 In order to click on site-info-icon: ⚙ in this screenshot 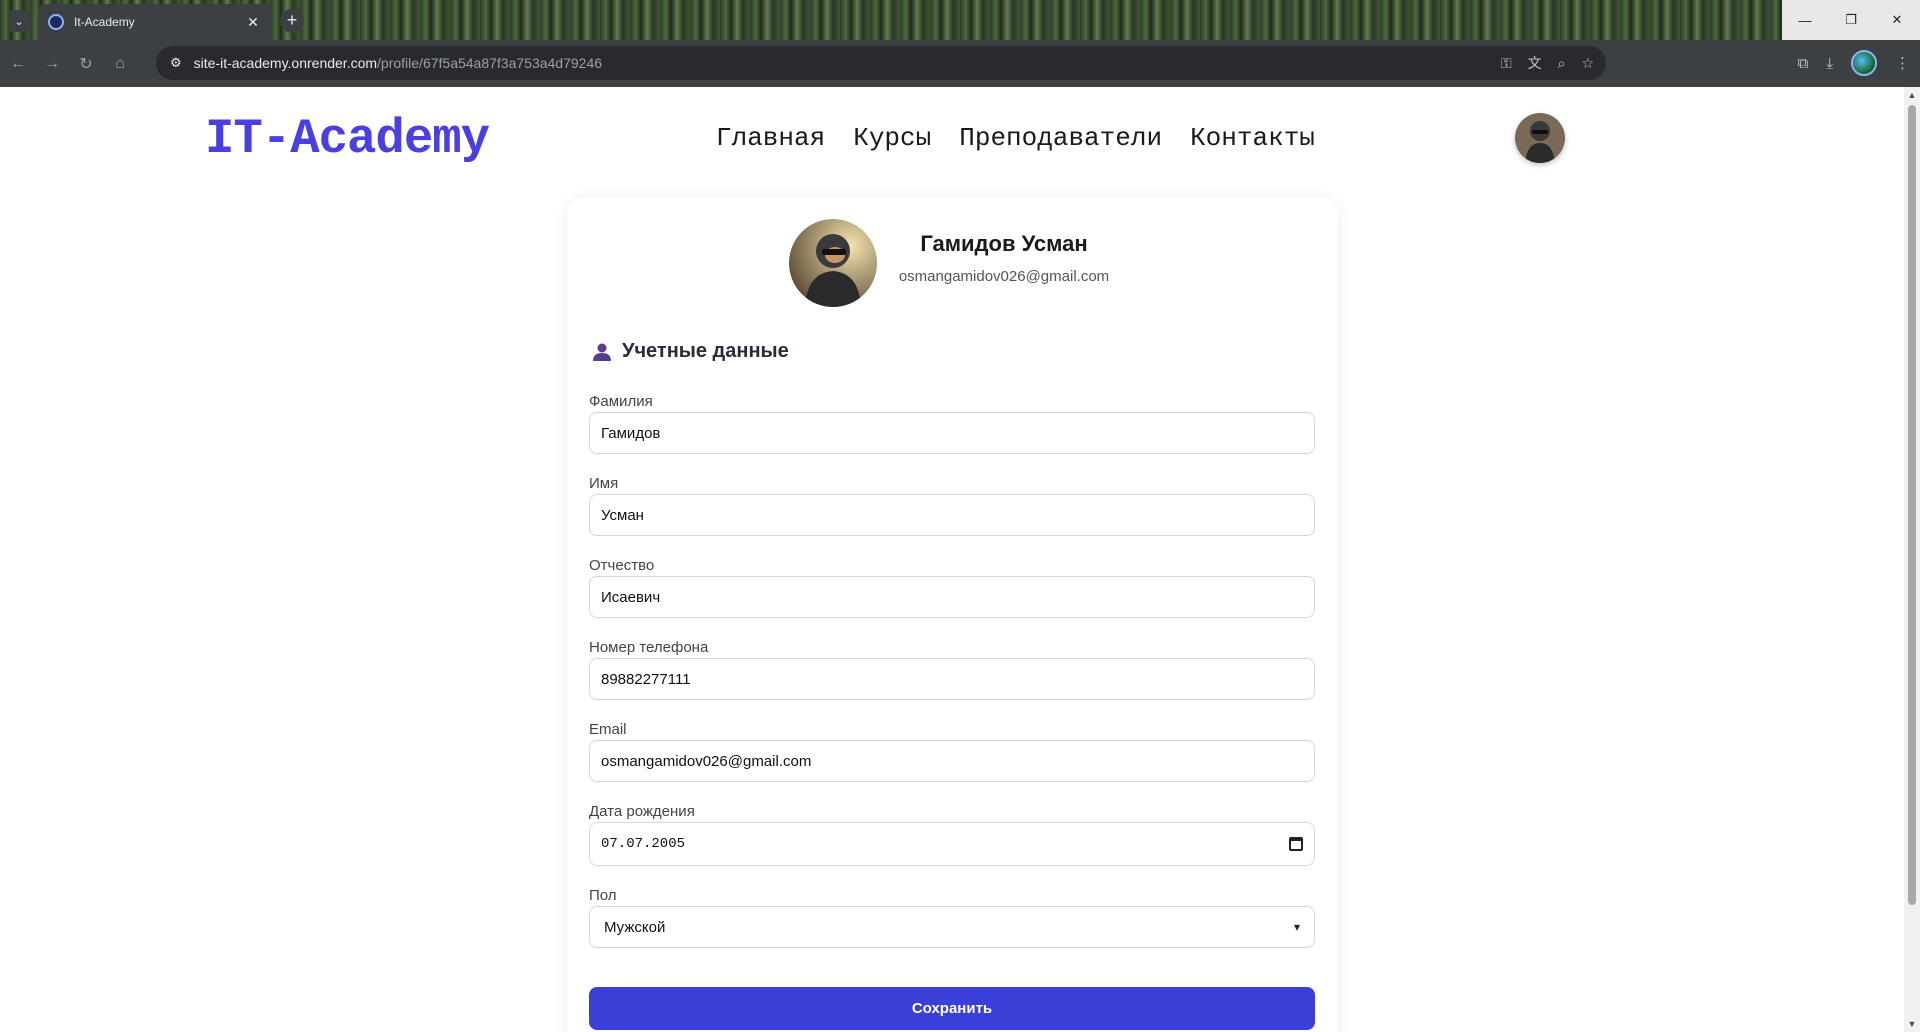, I will do `click(176, 63)`.